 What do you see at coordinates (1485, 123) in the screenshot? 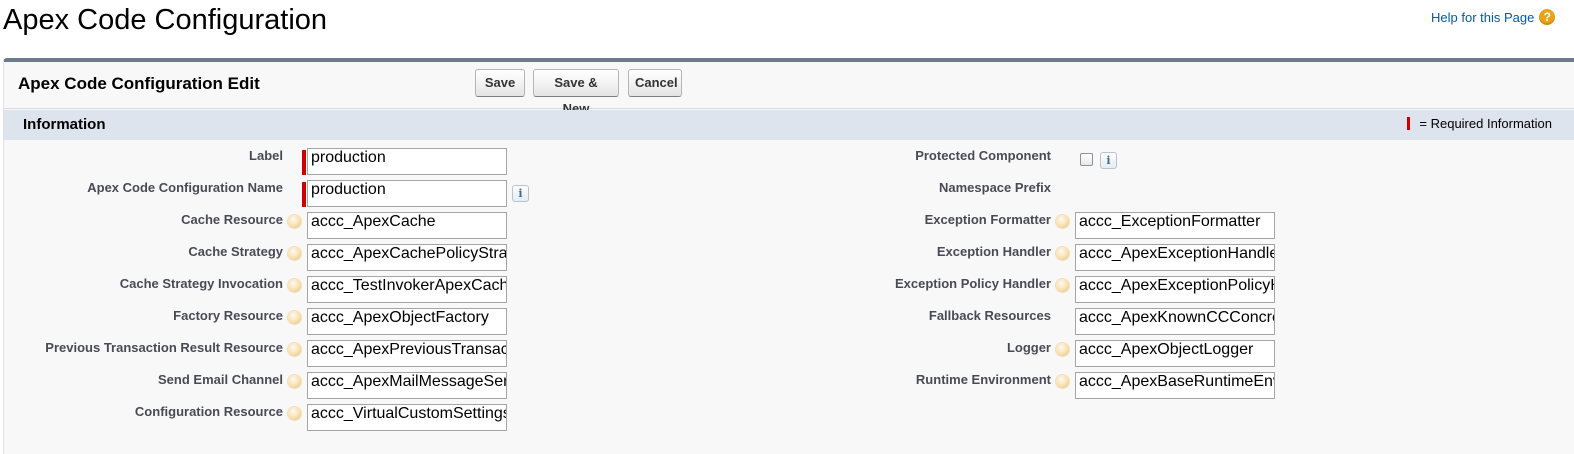
I see `required-legend-text: = Required Information` at bounding box center [1485, 123].